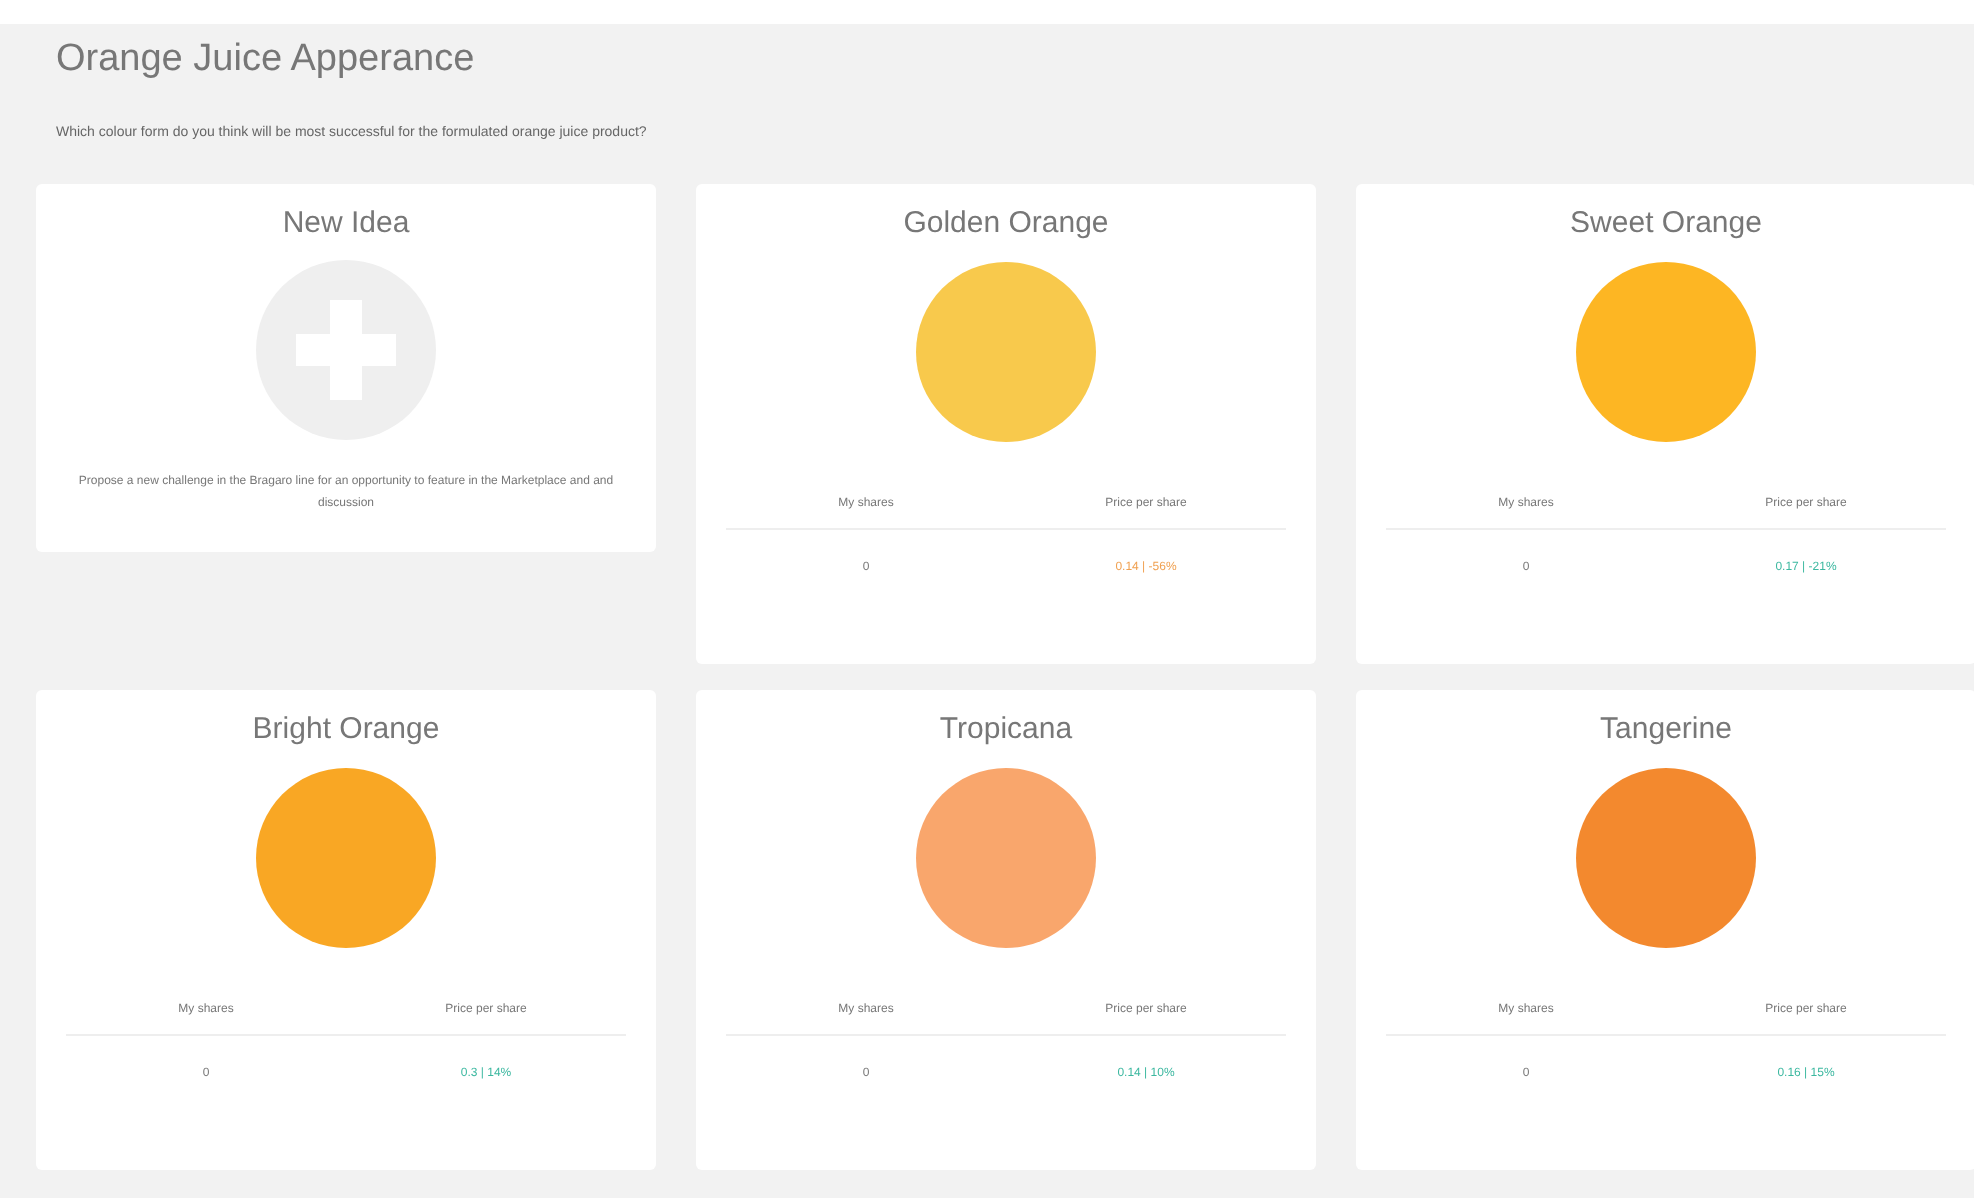 This screenshot has width=1974, height=1198. I want to click on card-title: Tropicana, so click(1006, 729).